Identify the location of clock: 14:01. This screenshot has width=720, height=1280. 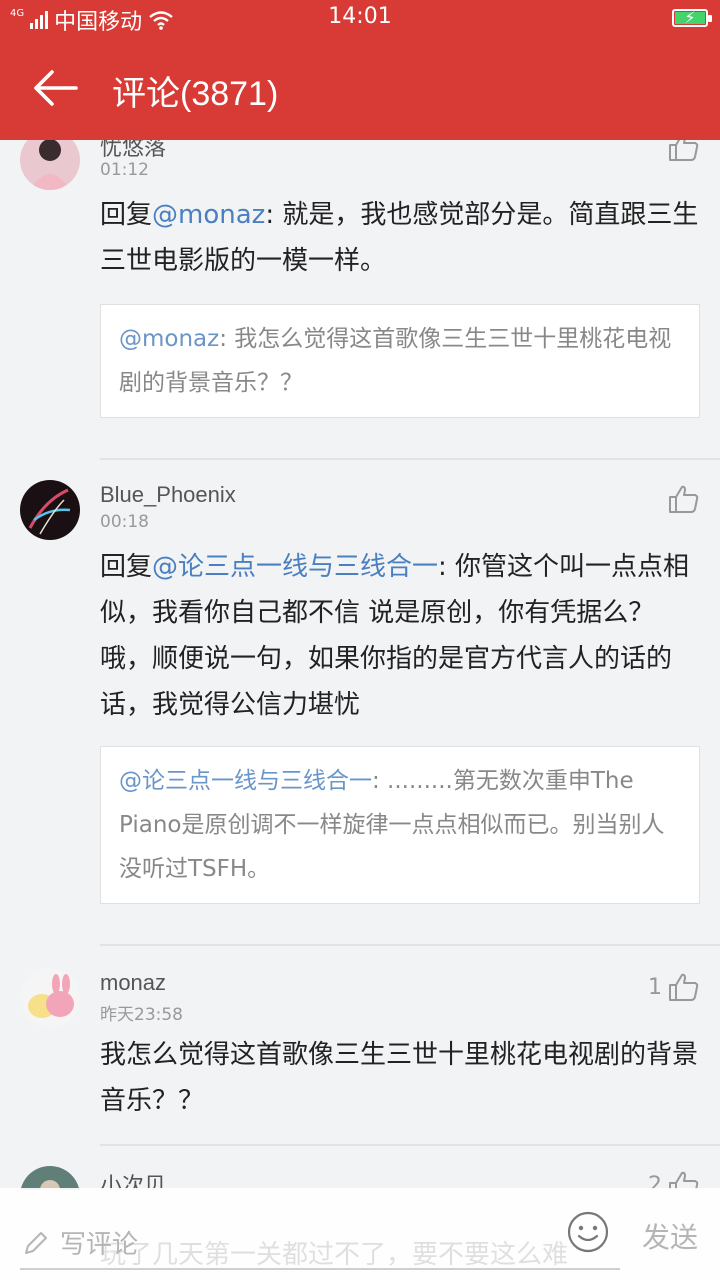
(360, 16).